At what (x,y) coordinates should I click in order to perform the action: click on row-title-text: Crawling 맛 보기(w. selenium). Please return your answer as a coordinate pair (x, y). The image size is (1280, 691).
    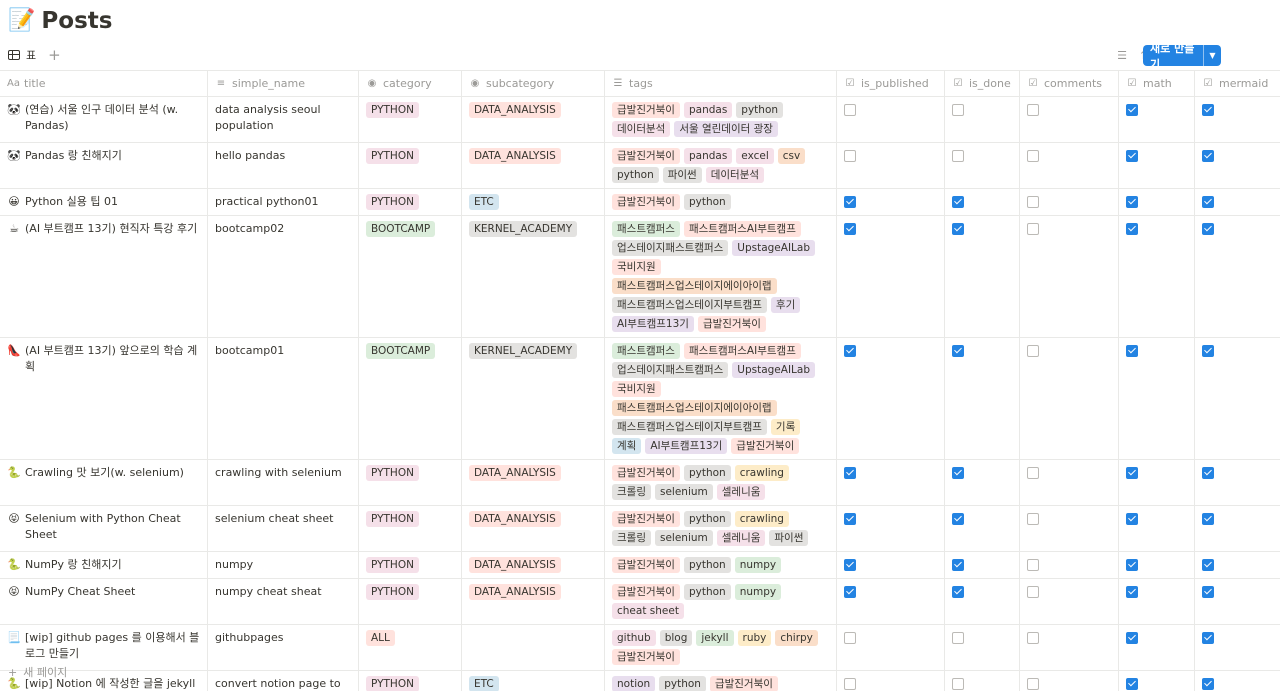
    Looking at the image, I should click on (104, 473).